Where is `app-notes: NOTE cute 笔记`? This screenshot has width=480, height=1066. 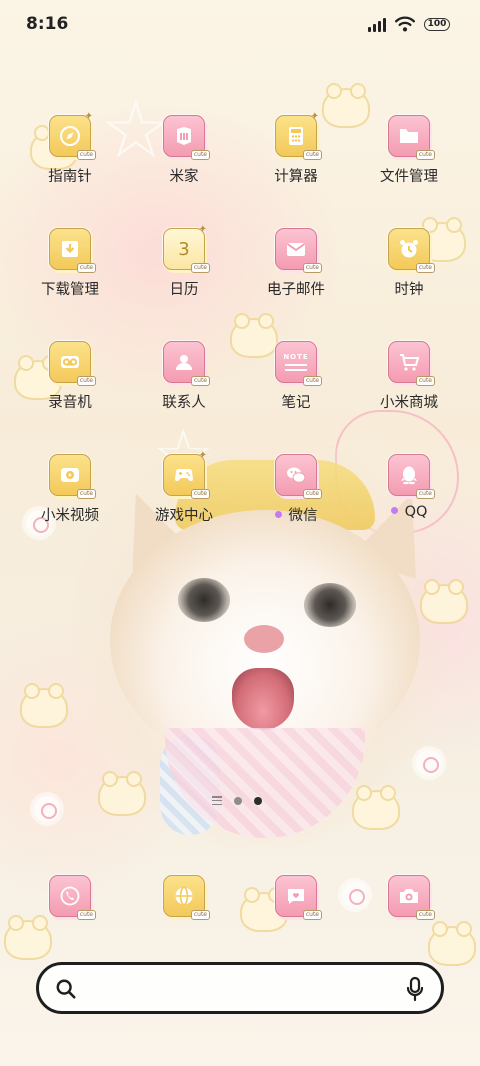
app-notes: NOTE cute 笔记 is located at coordinates (296, 376).